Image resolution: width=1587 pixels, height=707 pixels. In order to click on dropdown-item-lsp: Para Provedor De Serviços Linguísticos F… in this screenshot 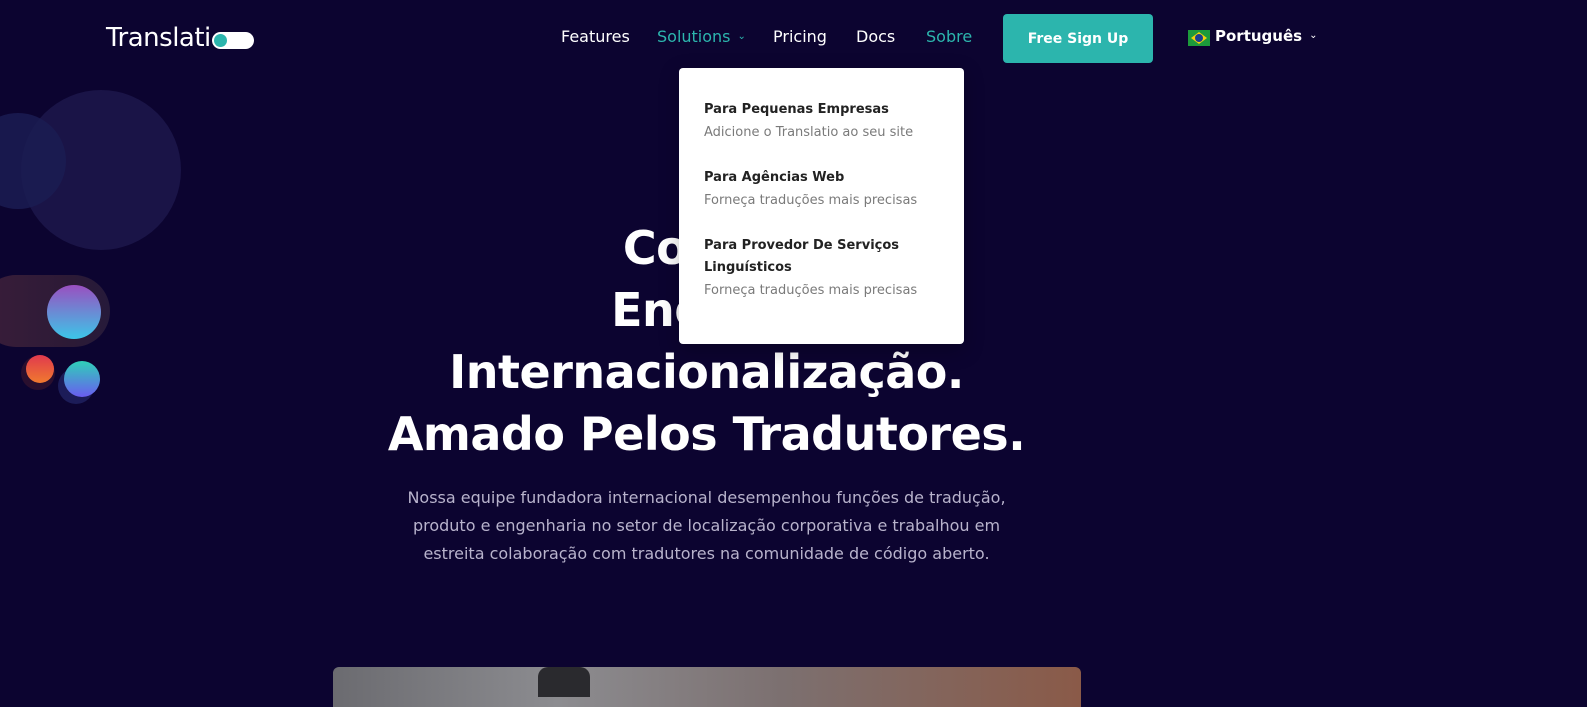, I will do `click(821, 269)`.